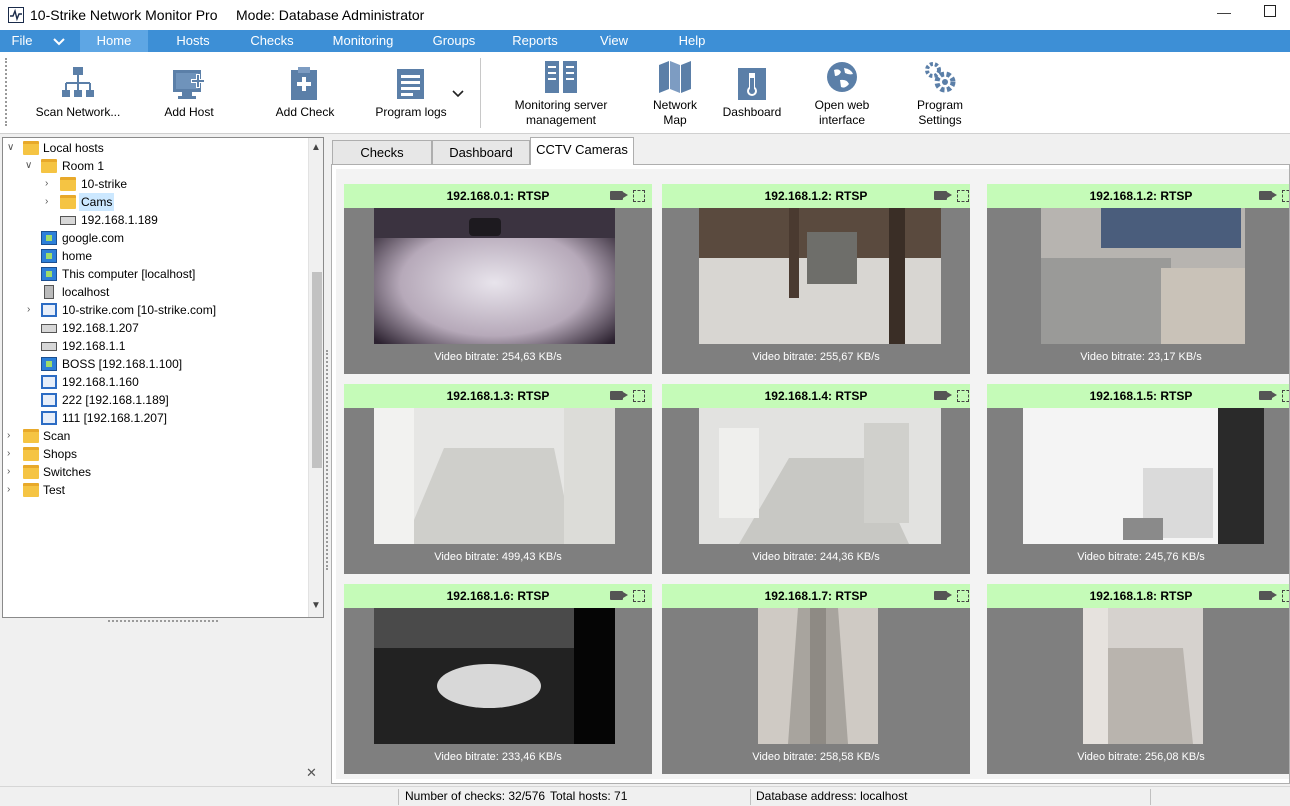 The image size is (1290, 806). I want to click on close-icon: ✕, so click(311, 773).